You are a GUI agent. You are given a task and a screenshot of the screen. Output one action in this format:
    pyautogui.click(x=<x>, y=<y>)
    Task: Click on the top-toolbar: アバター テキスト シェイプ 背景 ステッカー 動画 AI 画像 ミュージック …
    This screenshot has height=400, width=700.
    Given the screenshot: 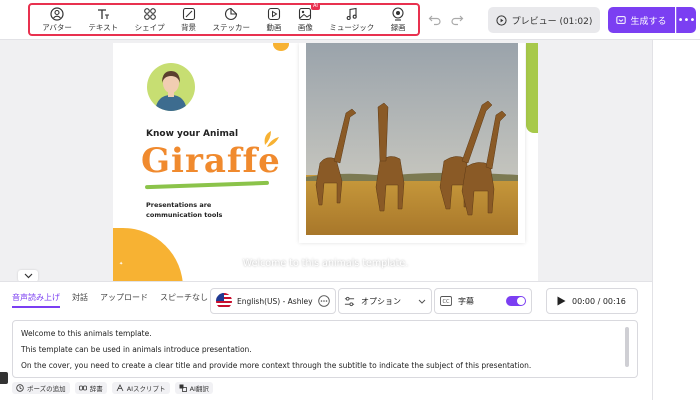 What is the action you would take?
    pyautogui.click(x=350, y=20)
    